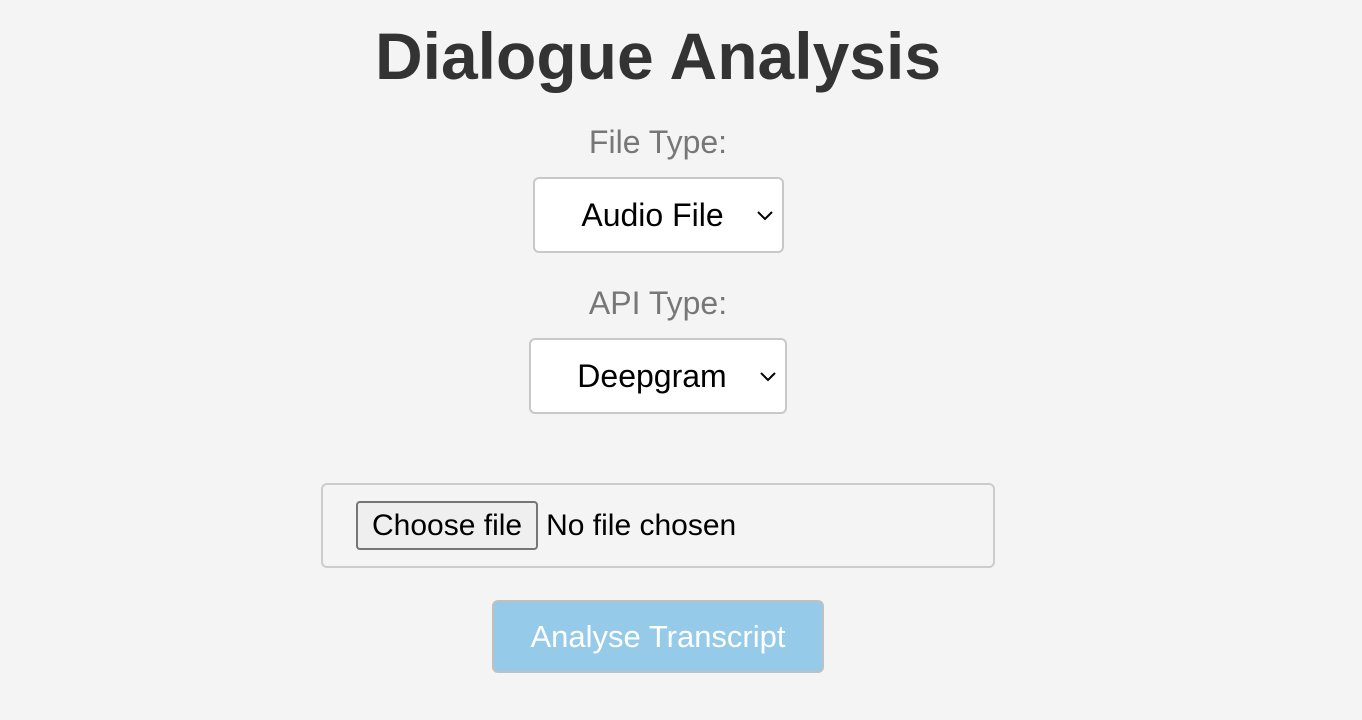 This screenshot has height=720, width=1362. I want to click on file-upload-box: Choose file No file chosen, so click(658, 525).